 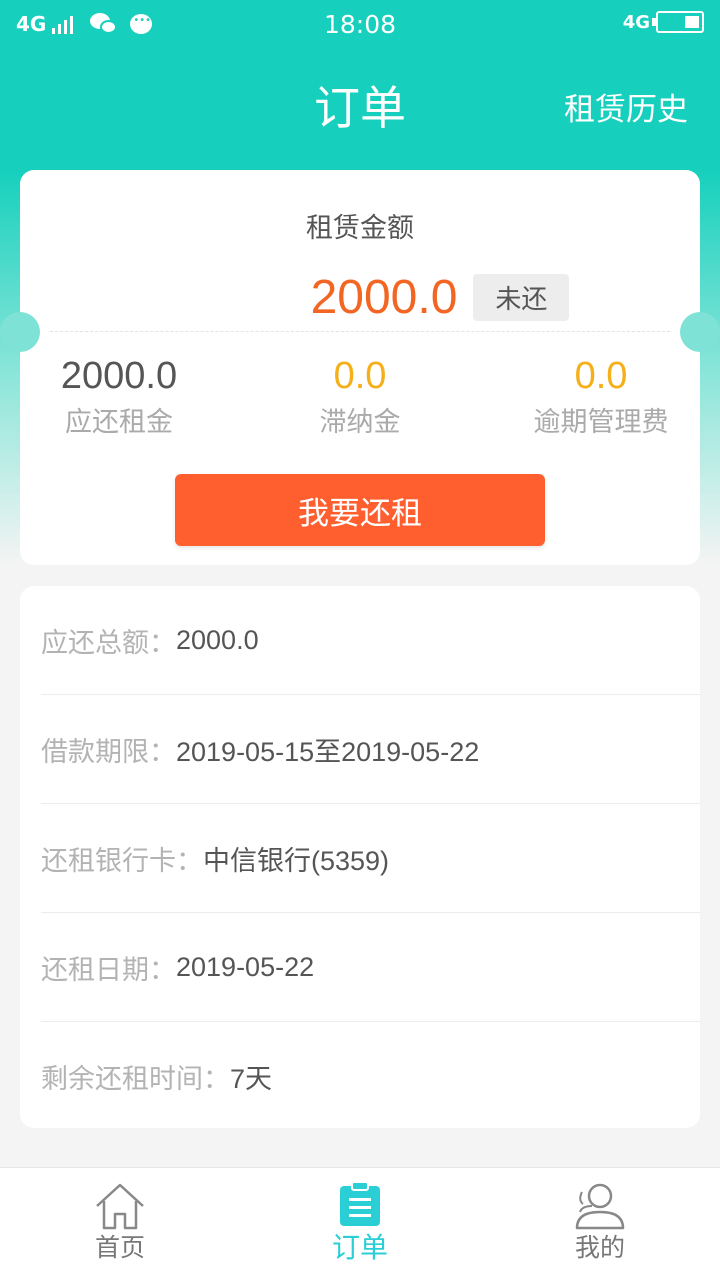 I want to click on pay-rent-button: 我要还租, so click(x=360, y=510).